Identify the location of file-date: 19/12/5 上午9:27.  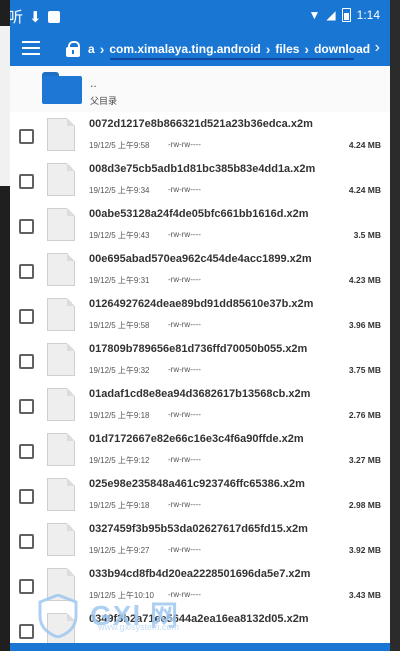
(119, 550).